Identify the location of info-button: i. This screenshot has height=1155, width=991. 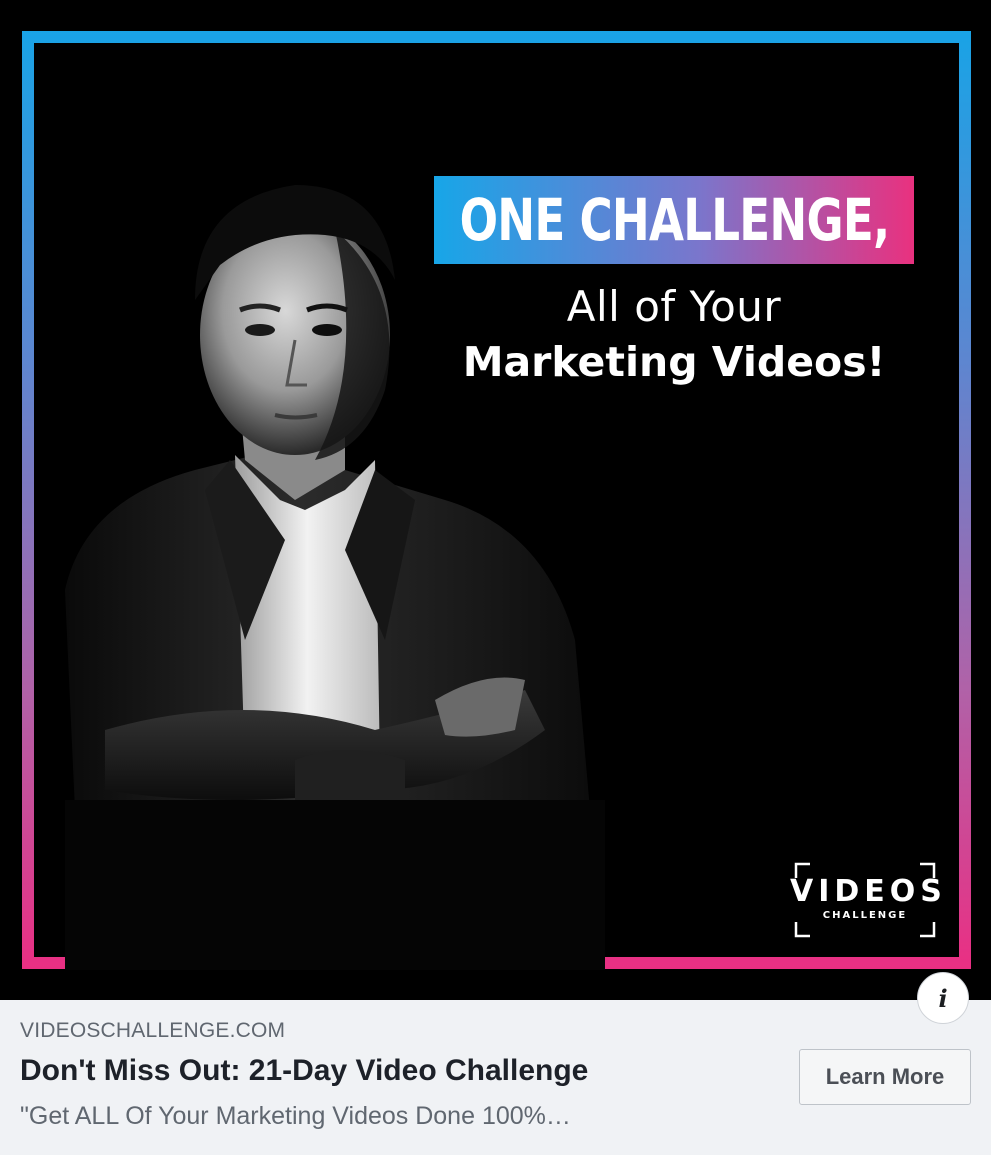
(943, 998).